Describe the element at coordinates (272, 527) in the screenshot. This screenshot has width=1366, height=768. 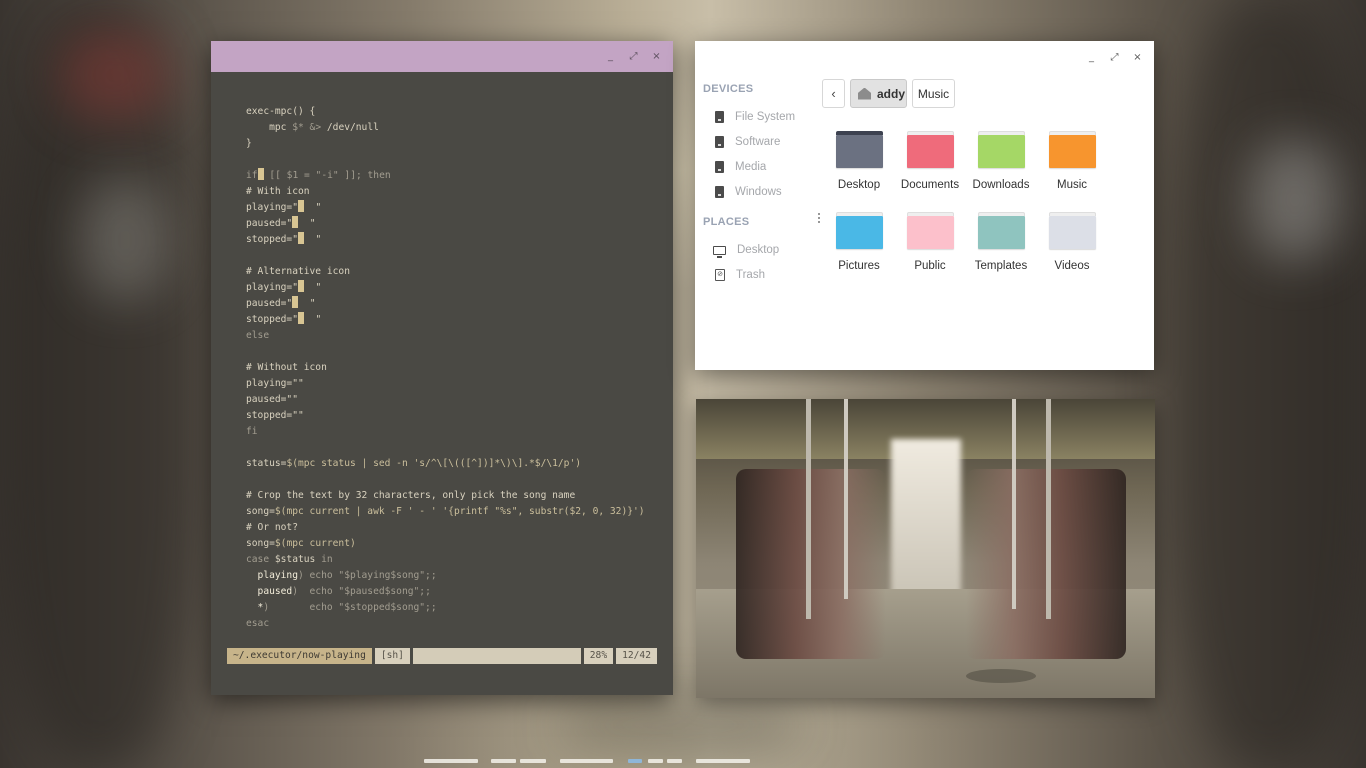
I see `code-token: # Or not?` at that location.